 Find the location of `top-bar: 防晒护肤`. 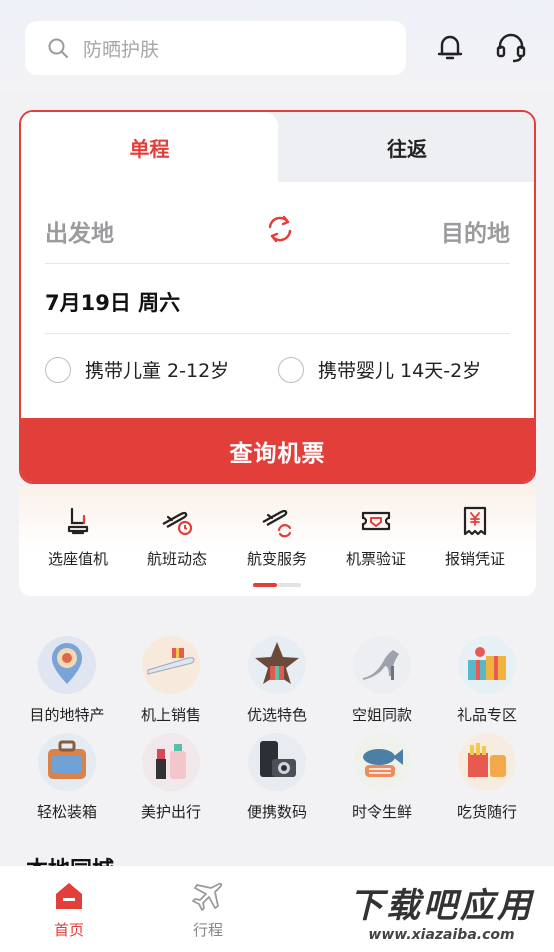

top-bar: 防晒护肤 is located at coordinates (277, 46).